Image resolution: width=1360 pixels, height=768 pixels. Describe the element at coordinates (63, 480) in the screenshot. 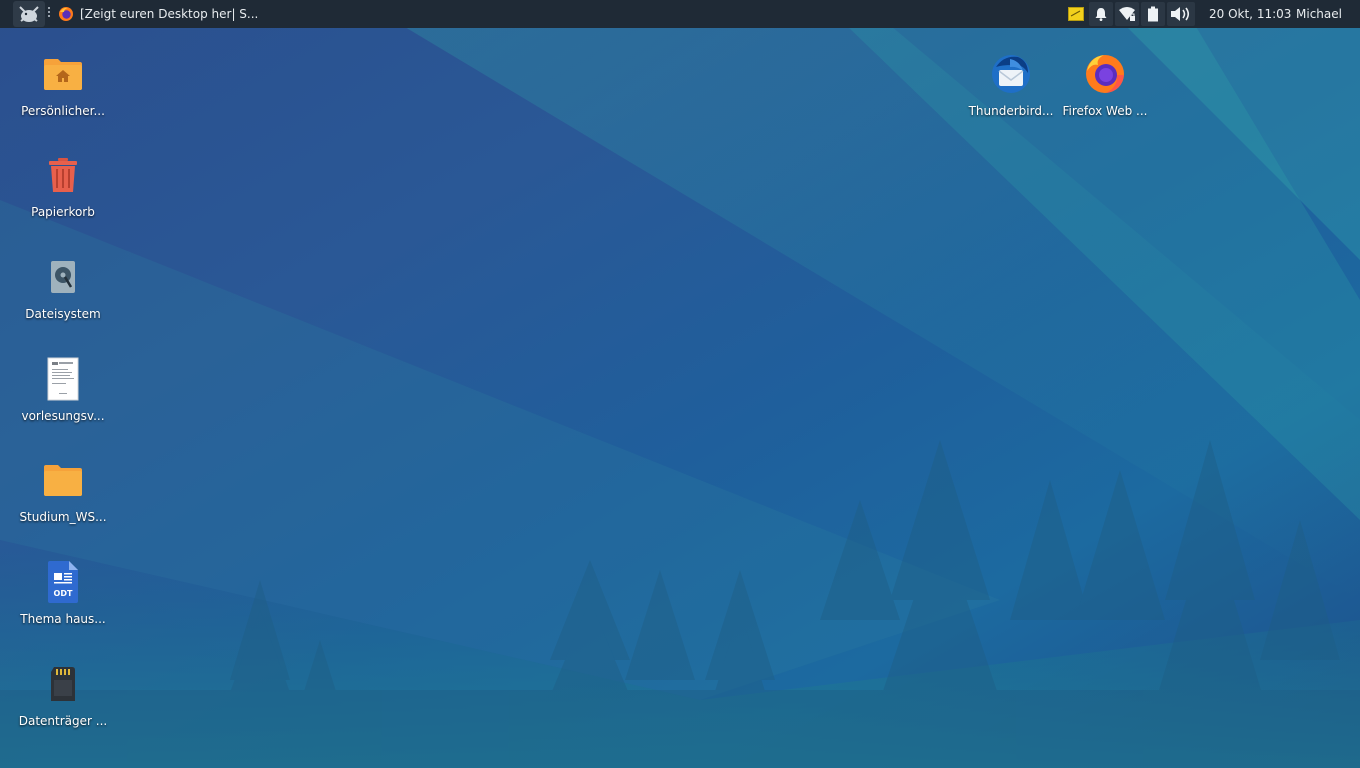

I see `folder-icon` at that location.